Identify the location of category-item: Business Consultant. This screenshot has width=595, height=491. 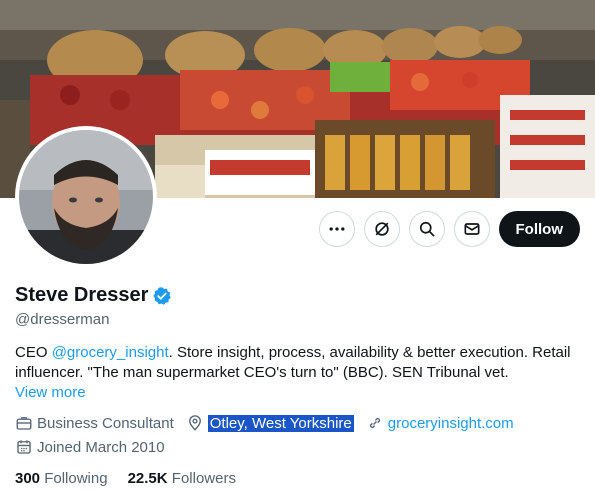
(94, 423).